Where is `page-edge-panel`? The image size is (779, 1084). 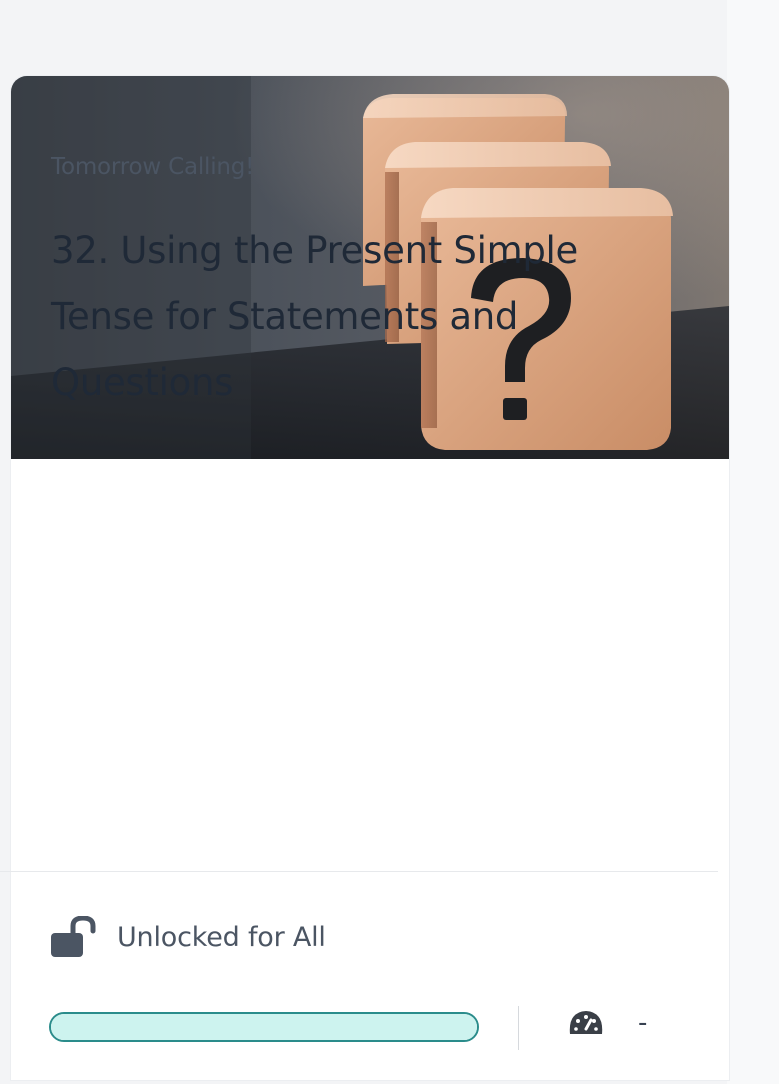 page-edge-panel is located at coordinates (753, 542).